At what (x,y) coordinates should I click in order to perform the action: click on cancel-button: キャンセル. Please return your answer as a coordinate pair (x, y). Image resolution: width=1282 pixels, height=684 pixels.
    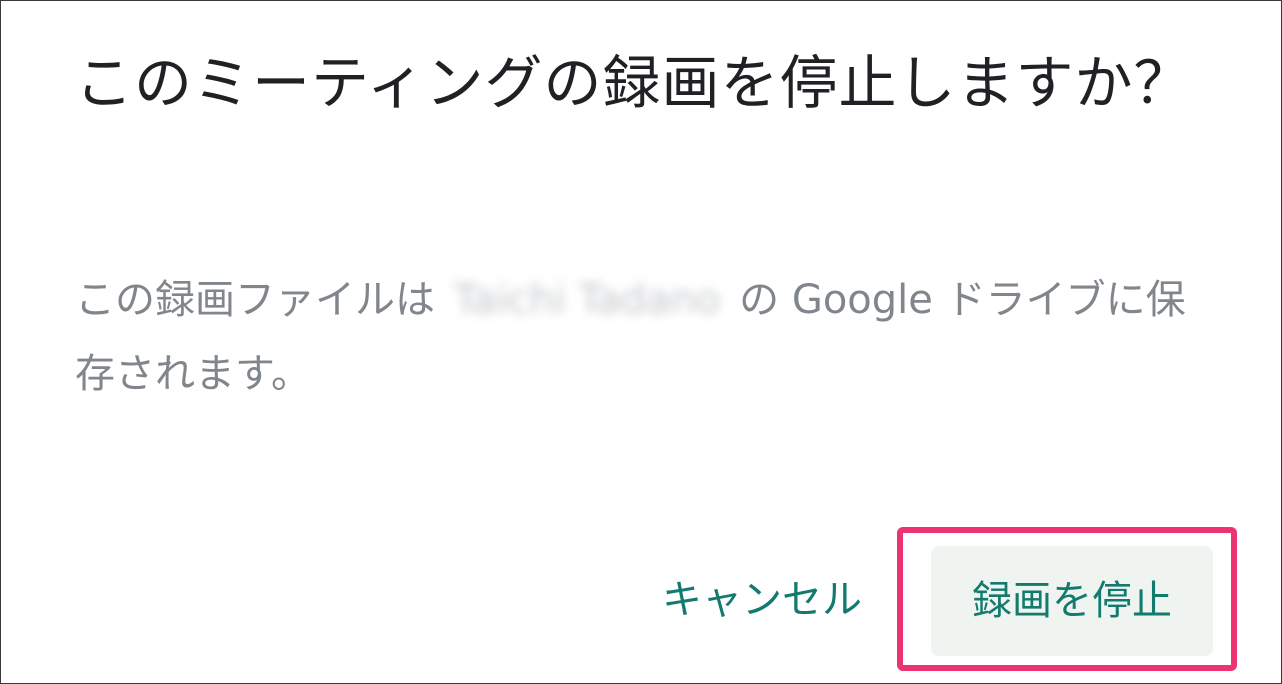
    Looking at the image, I should click on (762, 600).